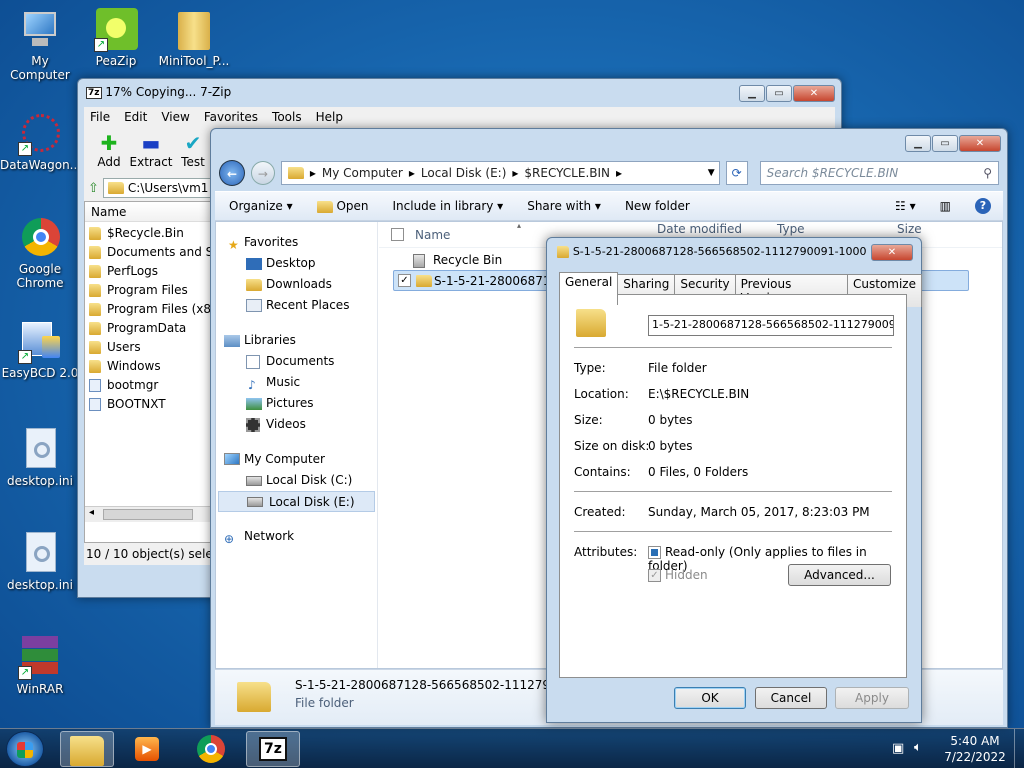 The width and height of the screenshot is (1024, 768). I want to click on documents-icon, so click(253, 362).